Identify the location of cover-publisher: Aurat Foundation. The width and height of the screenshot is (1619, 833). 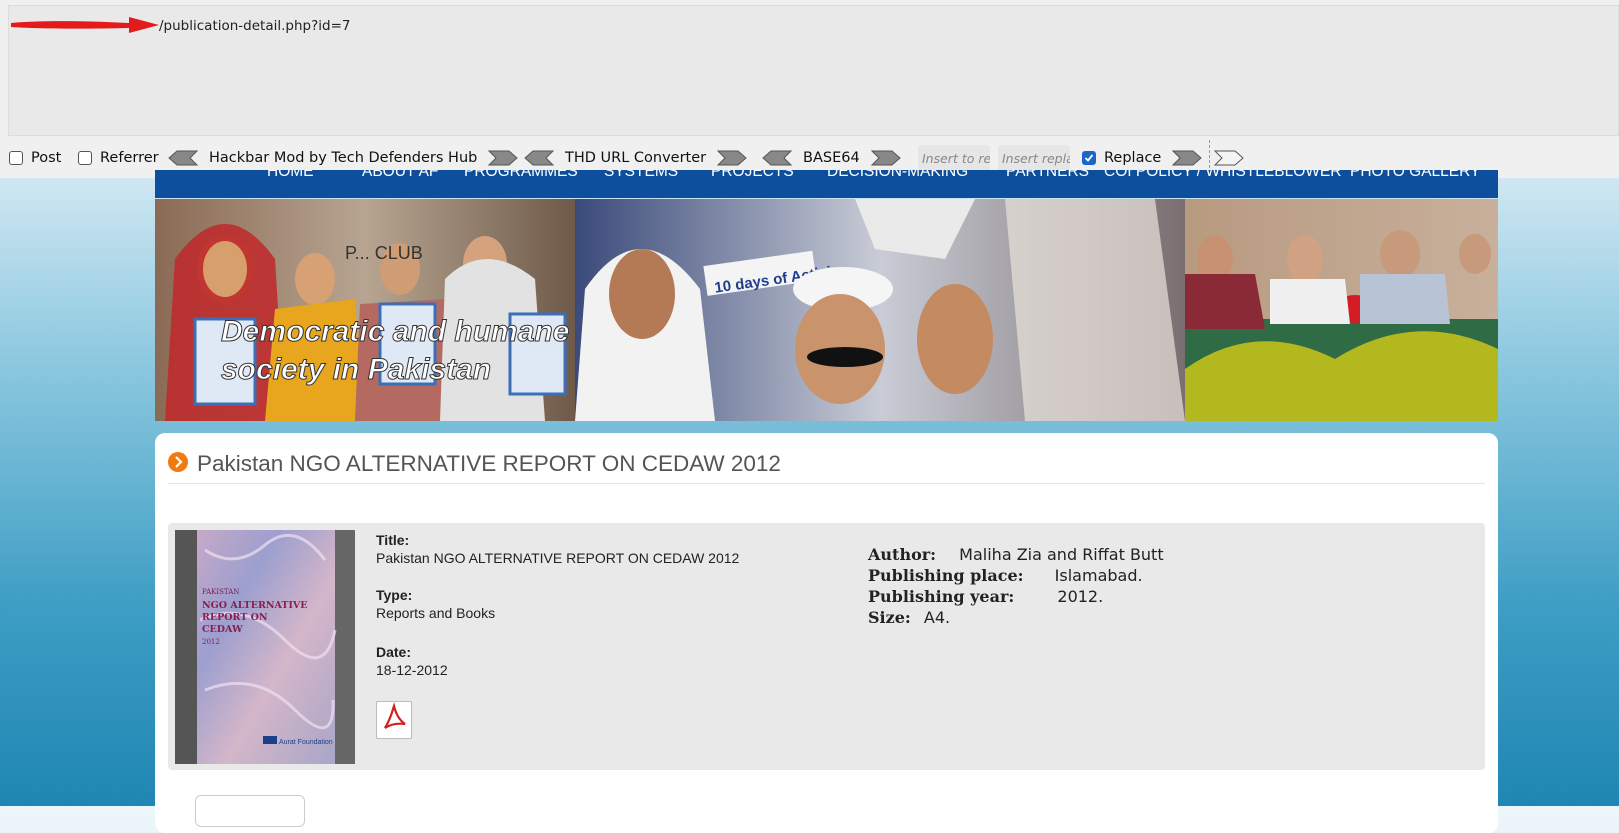
(306, 742).